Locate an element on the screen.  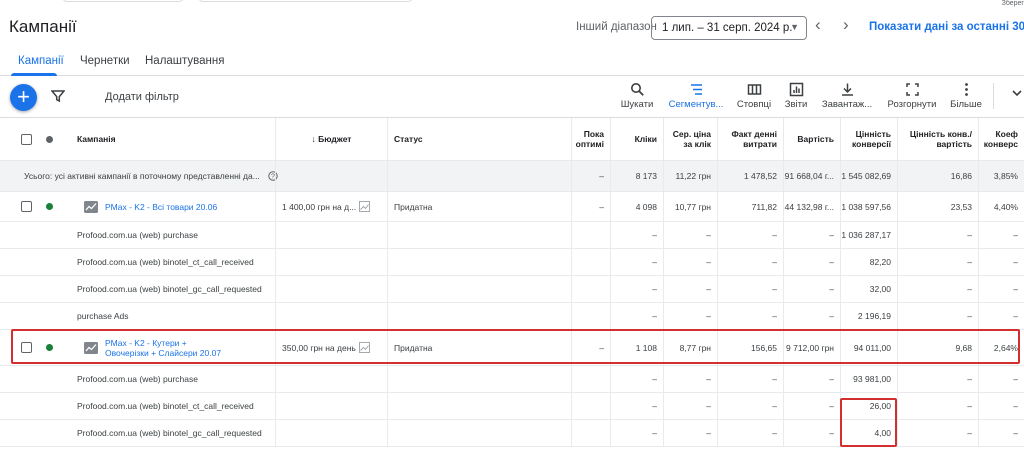
total-clicks: 8 173 is located at coordinates (637, 176).